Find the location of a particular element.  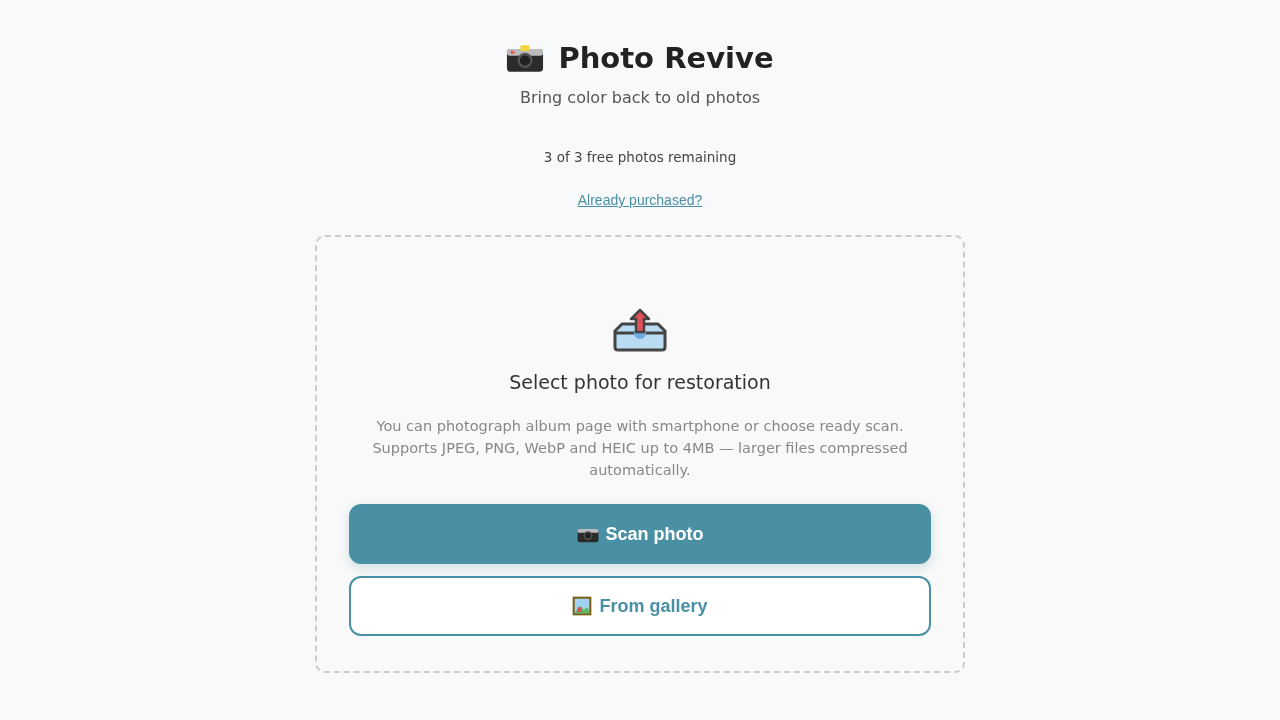

dropzone-description: You can photograph album page with smartphone or choose ready scan. Supports JPEG, PNG, WebP and HEIC up to 4MB — larger files compressed automatically. is located at coordinates (640, 448).